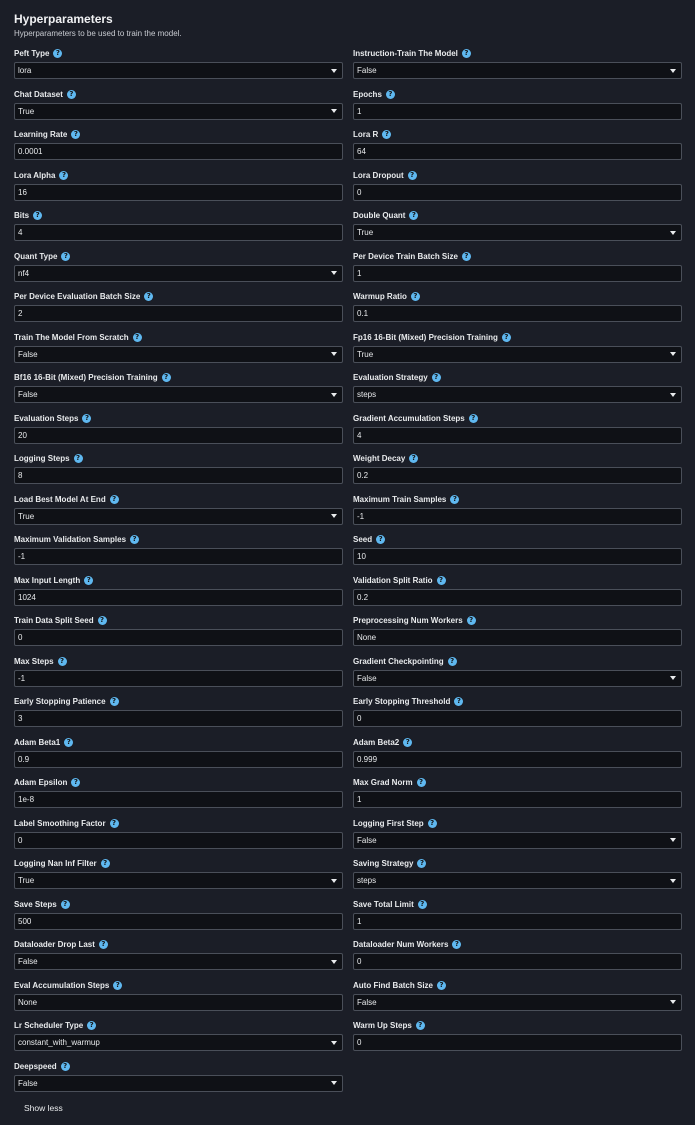 This screenshot has width=695, height=1125. Describe the element at coordinates (178, 394) in the screenshot. I see `bf16-16-bit-mixed-precision-training-select: False` at that location.